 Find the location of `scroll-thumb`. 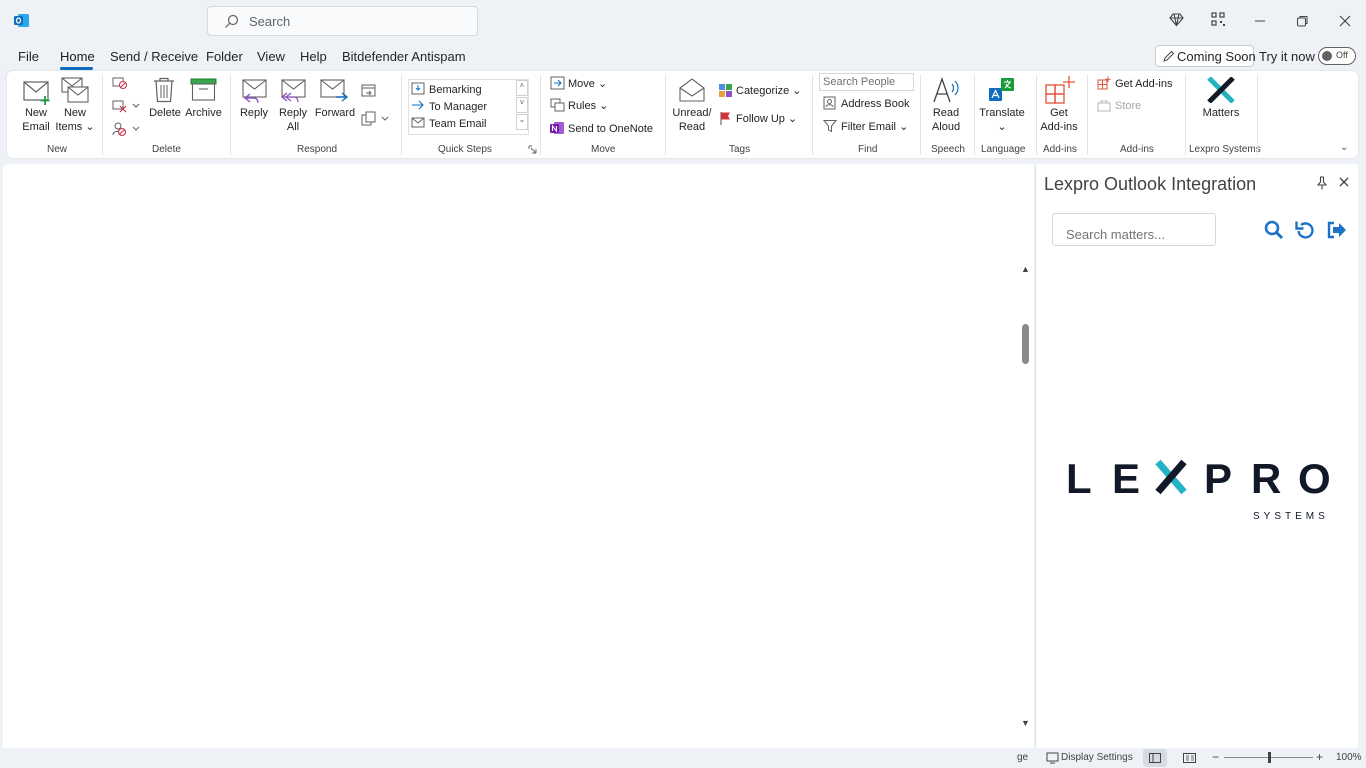

scroll-thumb is located at coordinates (1025, 344).